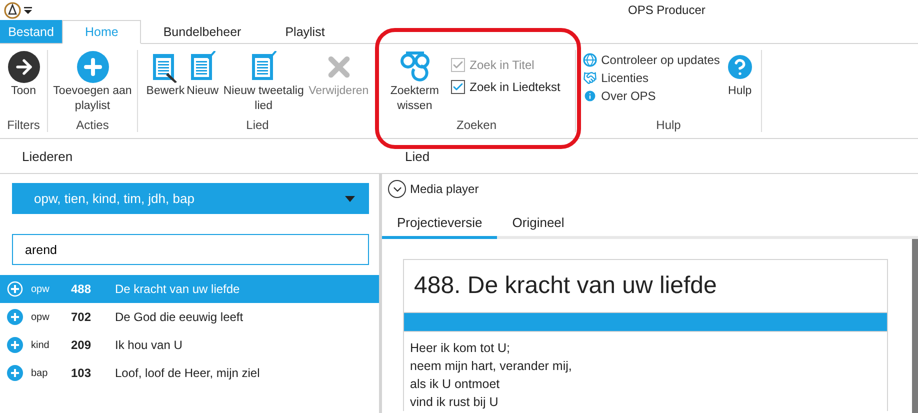  I want to click on group-label: Zoeken, so click(476, 125).